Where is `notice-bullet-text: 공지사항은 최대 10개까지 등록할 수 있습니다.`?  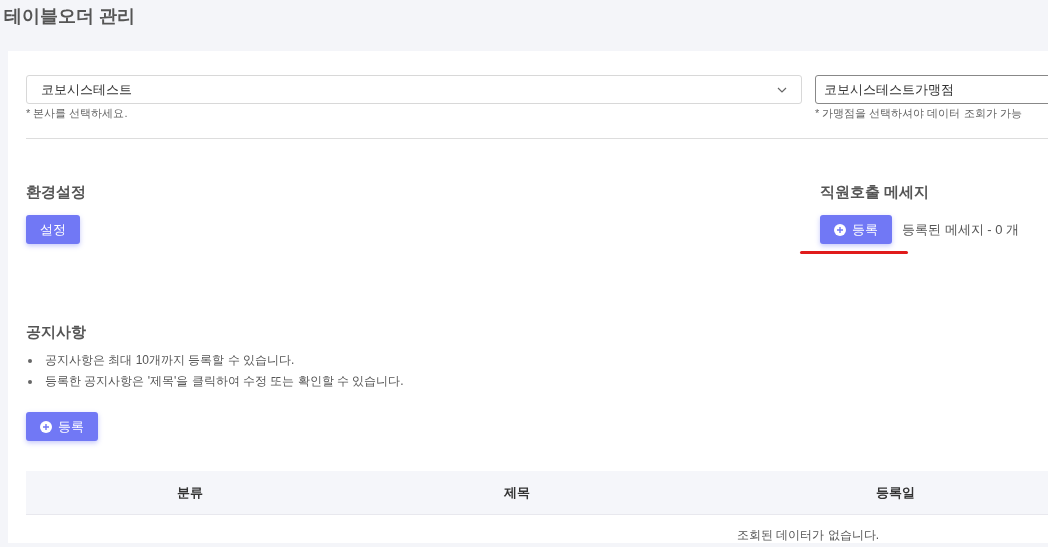 notice-bullet-text: 공지사항은 최대 10개까지 등록할 수 있습니다. is located at coordinates (170, 360).